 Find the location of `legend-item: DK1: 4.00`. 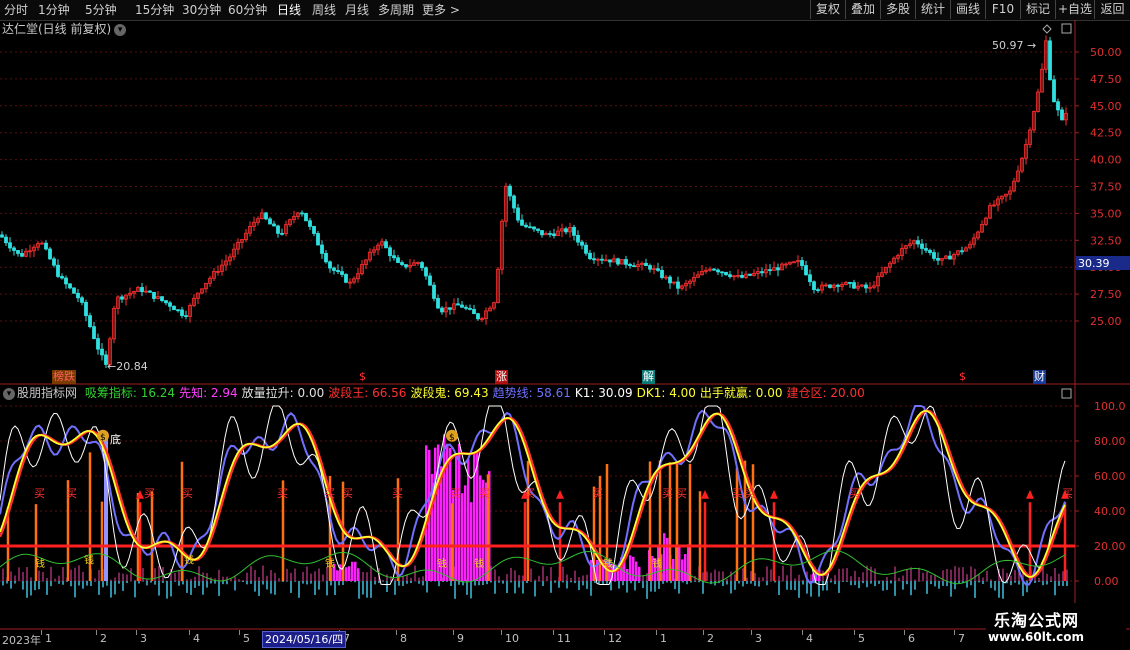

legend-item: DK1: 4.00 is located at coordinates (666, 393).